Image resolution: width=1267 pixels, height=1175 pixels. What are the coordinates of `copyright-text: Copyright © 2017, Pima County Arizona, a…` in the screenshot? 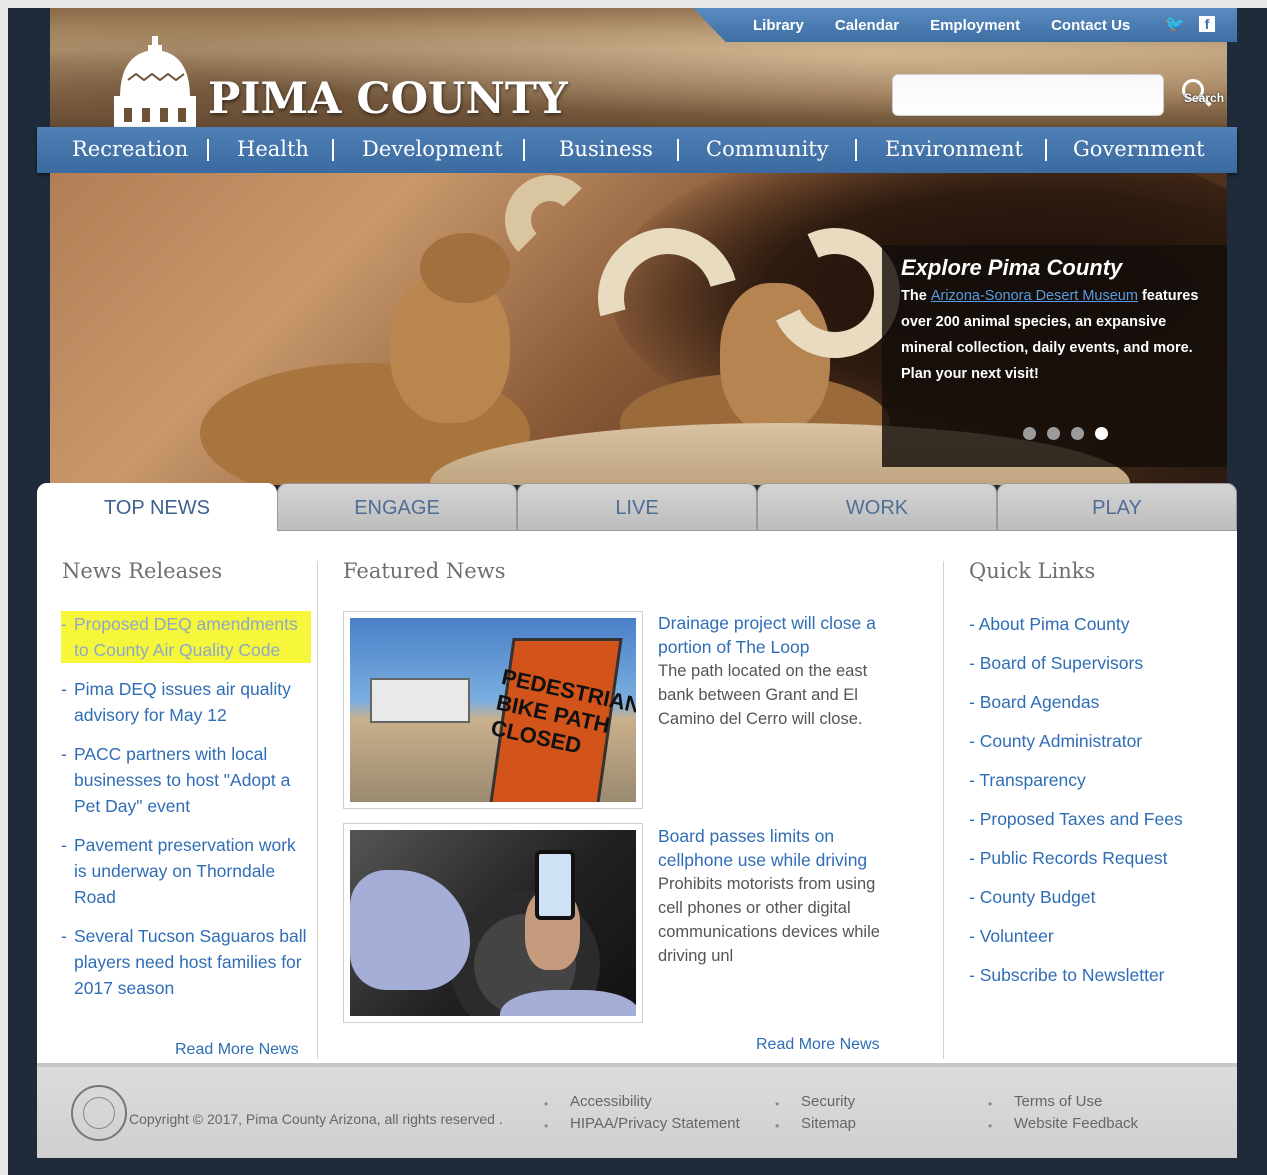 It's located at (316, 1119).